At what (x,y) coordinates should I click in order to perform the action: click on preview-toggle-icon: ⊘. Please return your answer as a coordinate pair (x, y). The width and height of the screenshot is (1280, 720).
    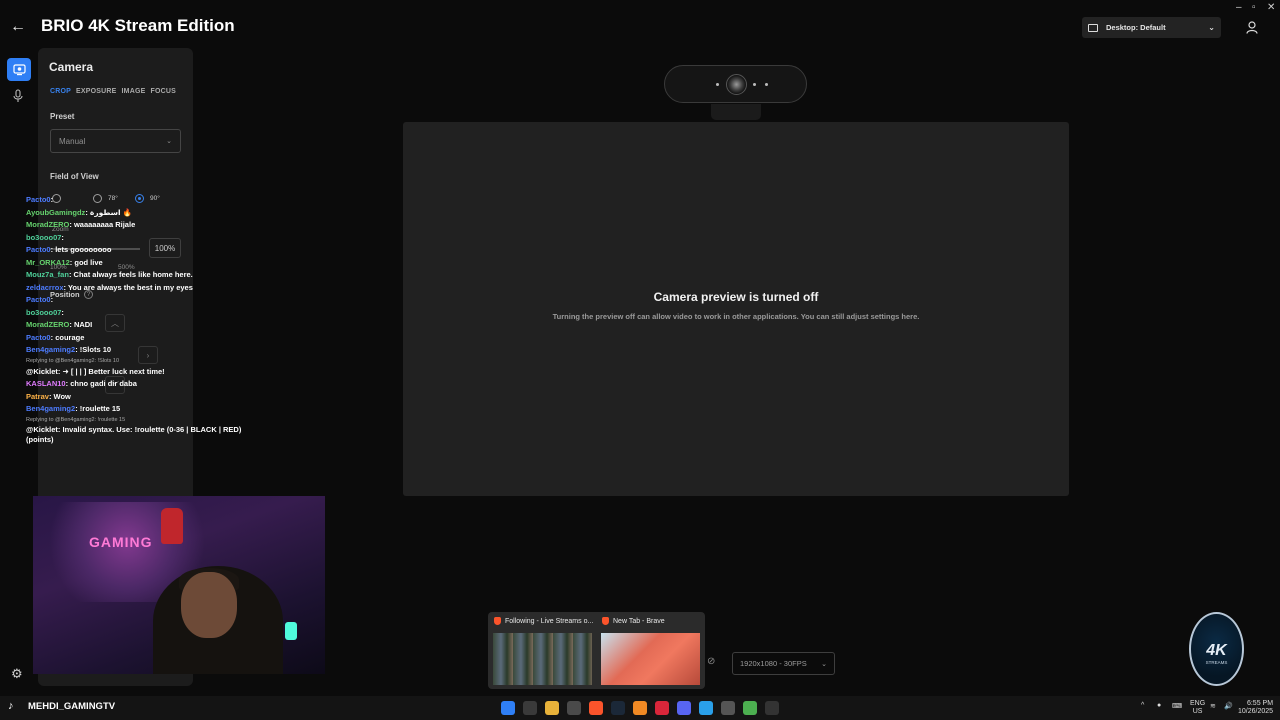
    Looking at the image, I should click on (713, 663).